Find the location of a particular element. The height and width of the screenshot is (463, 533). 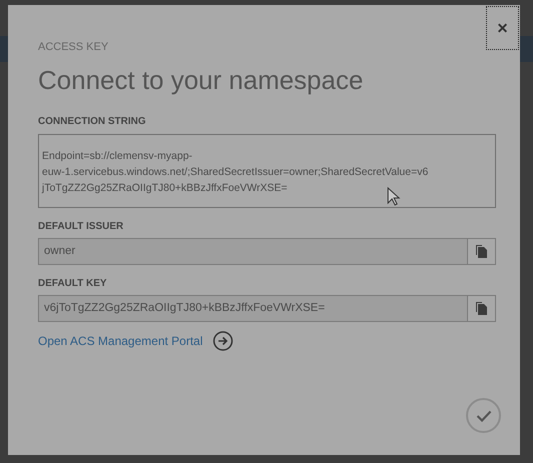

field-label: DEFAULT ISSUER is located at coordinates (81, 227).